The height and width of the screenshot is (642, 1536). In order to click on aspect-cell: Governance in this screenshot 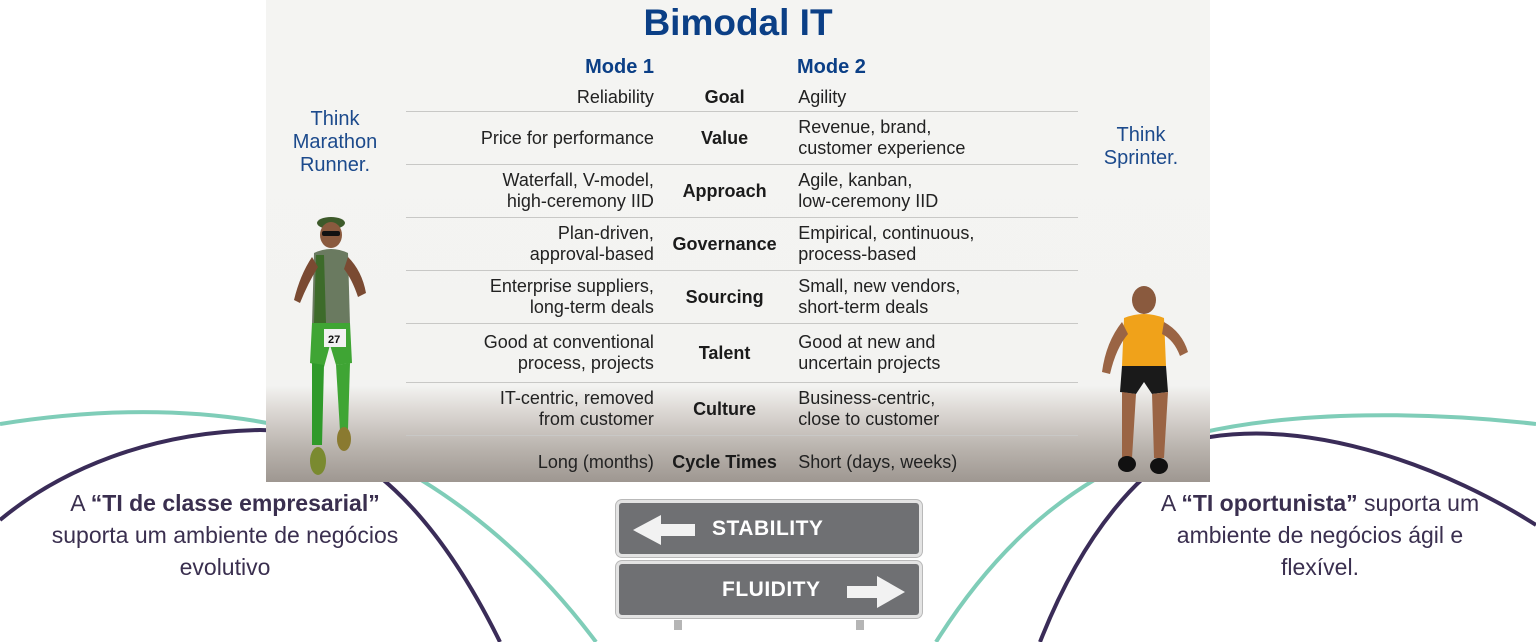, I will do `click(724, 243)`.